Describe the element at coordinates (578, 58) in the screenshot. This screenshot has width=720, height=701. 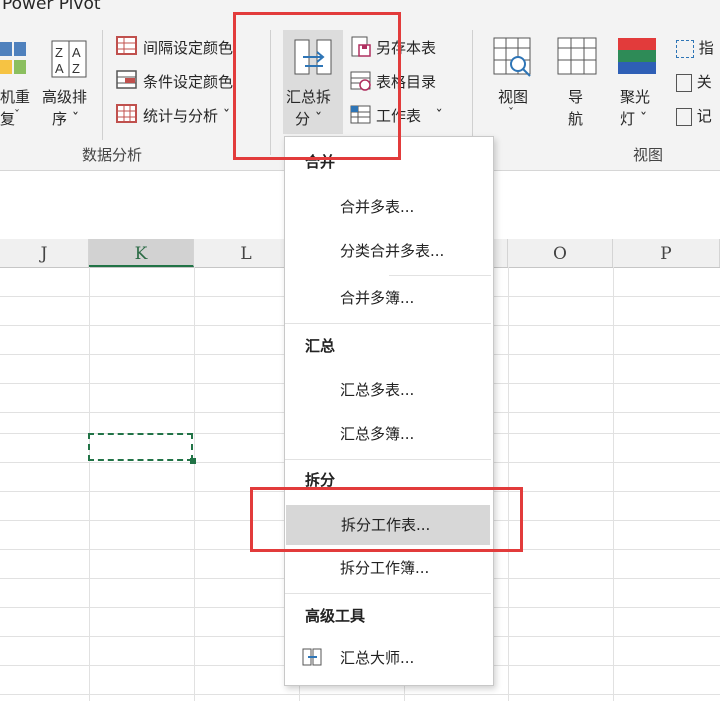
I see `nav-grid-icon` at that location.